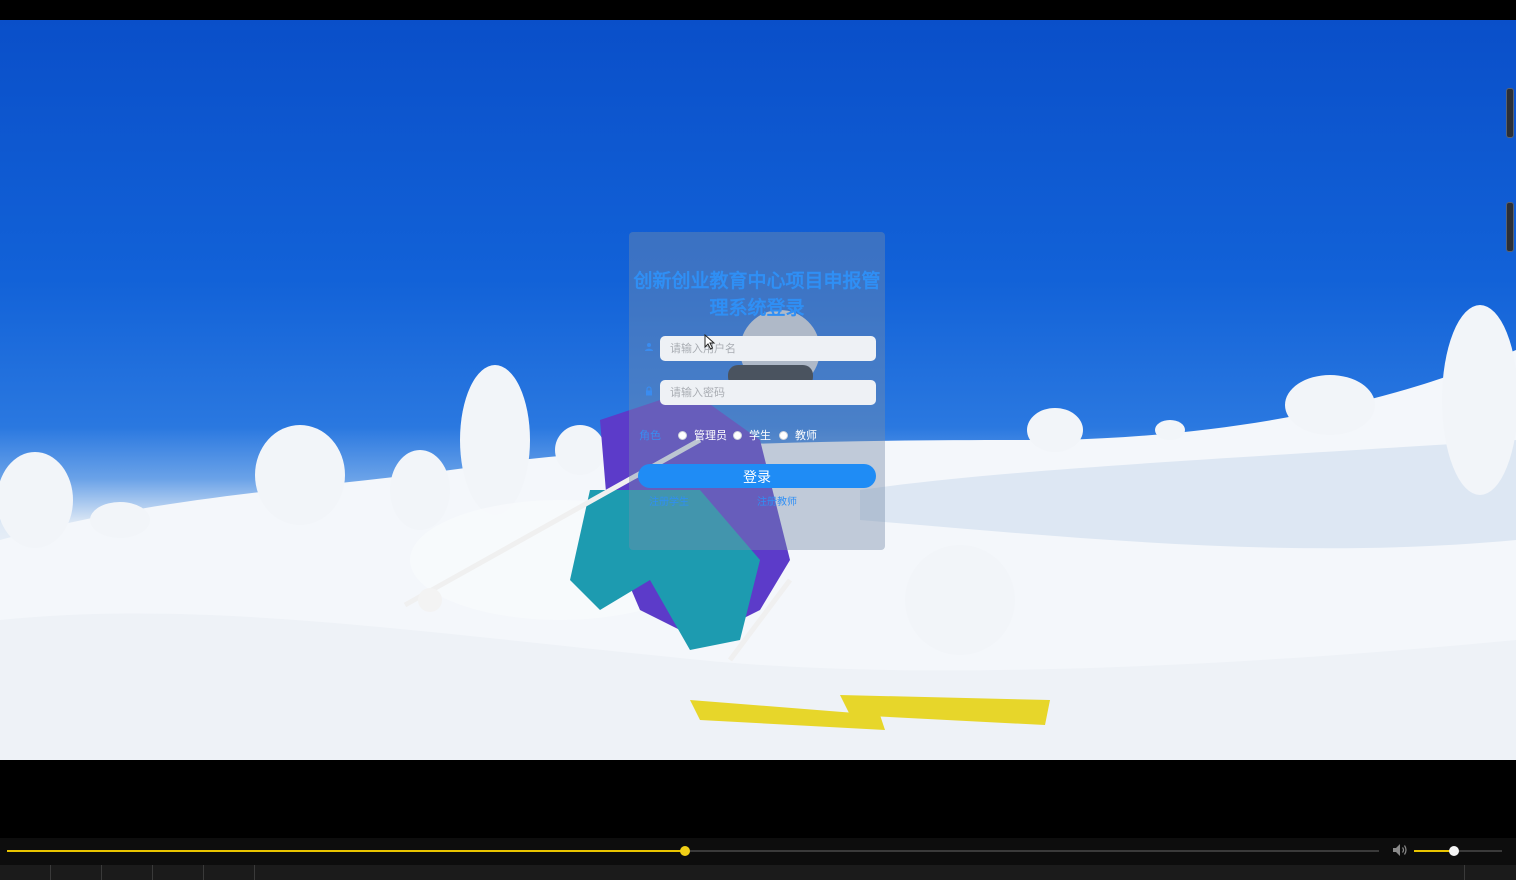 This screenshot has height=880, width=1516. What do you see at coordinates (650, 435) in the screenshot?
I see `role-label: 角色` at bounding box center [650, 435].